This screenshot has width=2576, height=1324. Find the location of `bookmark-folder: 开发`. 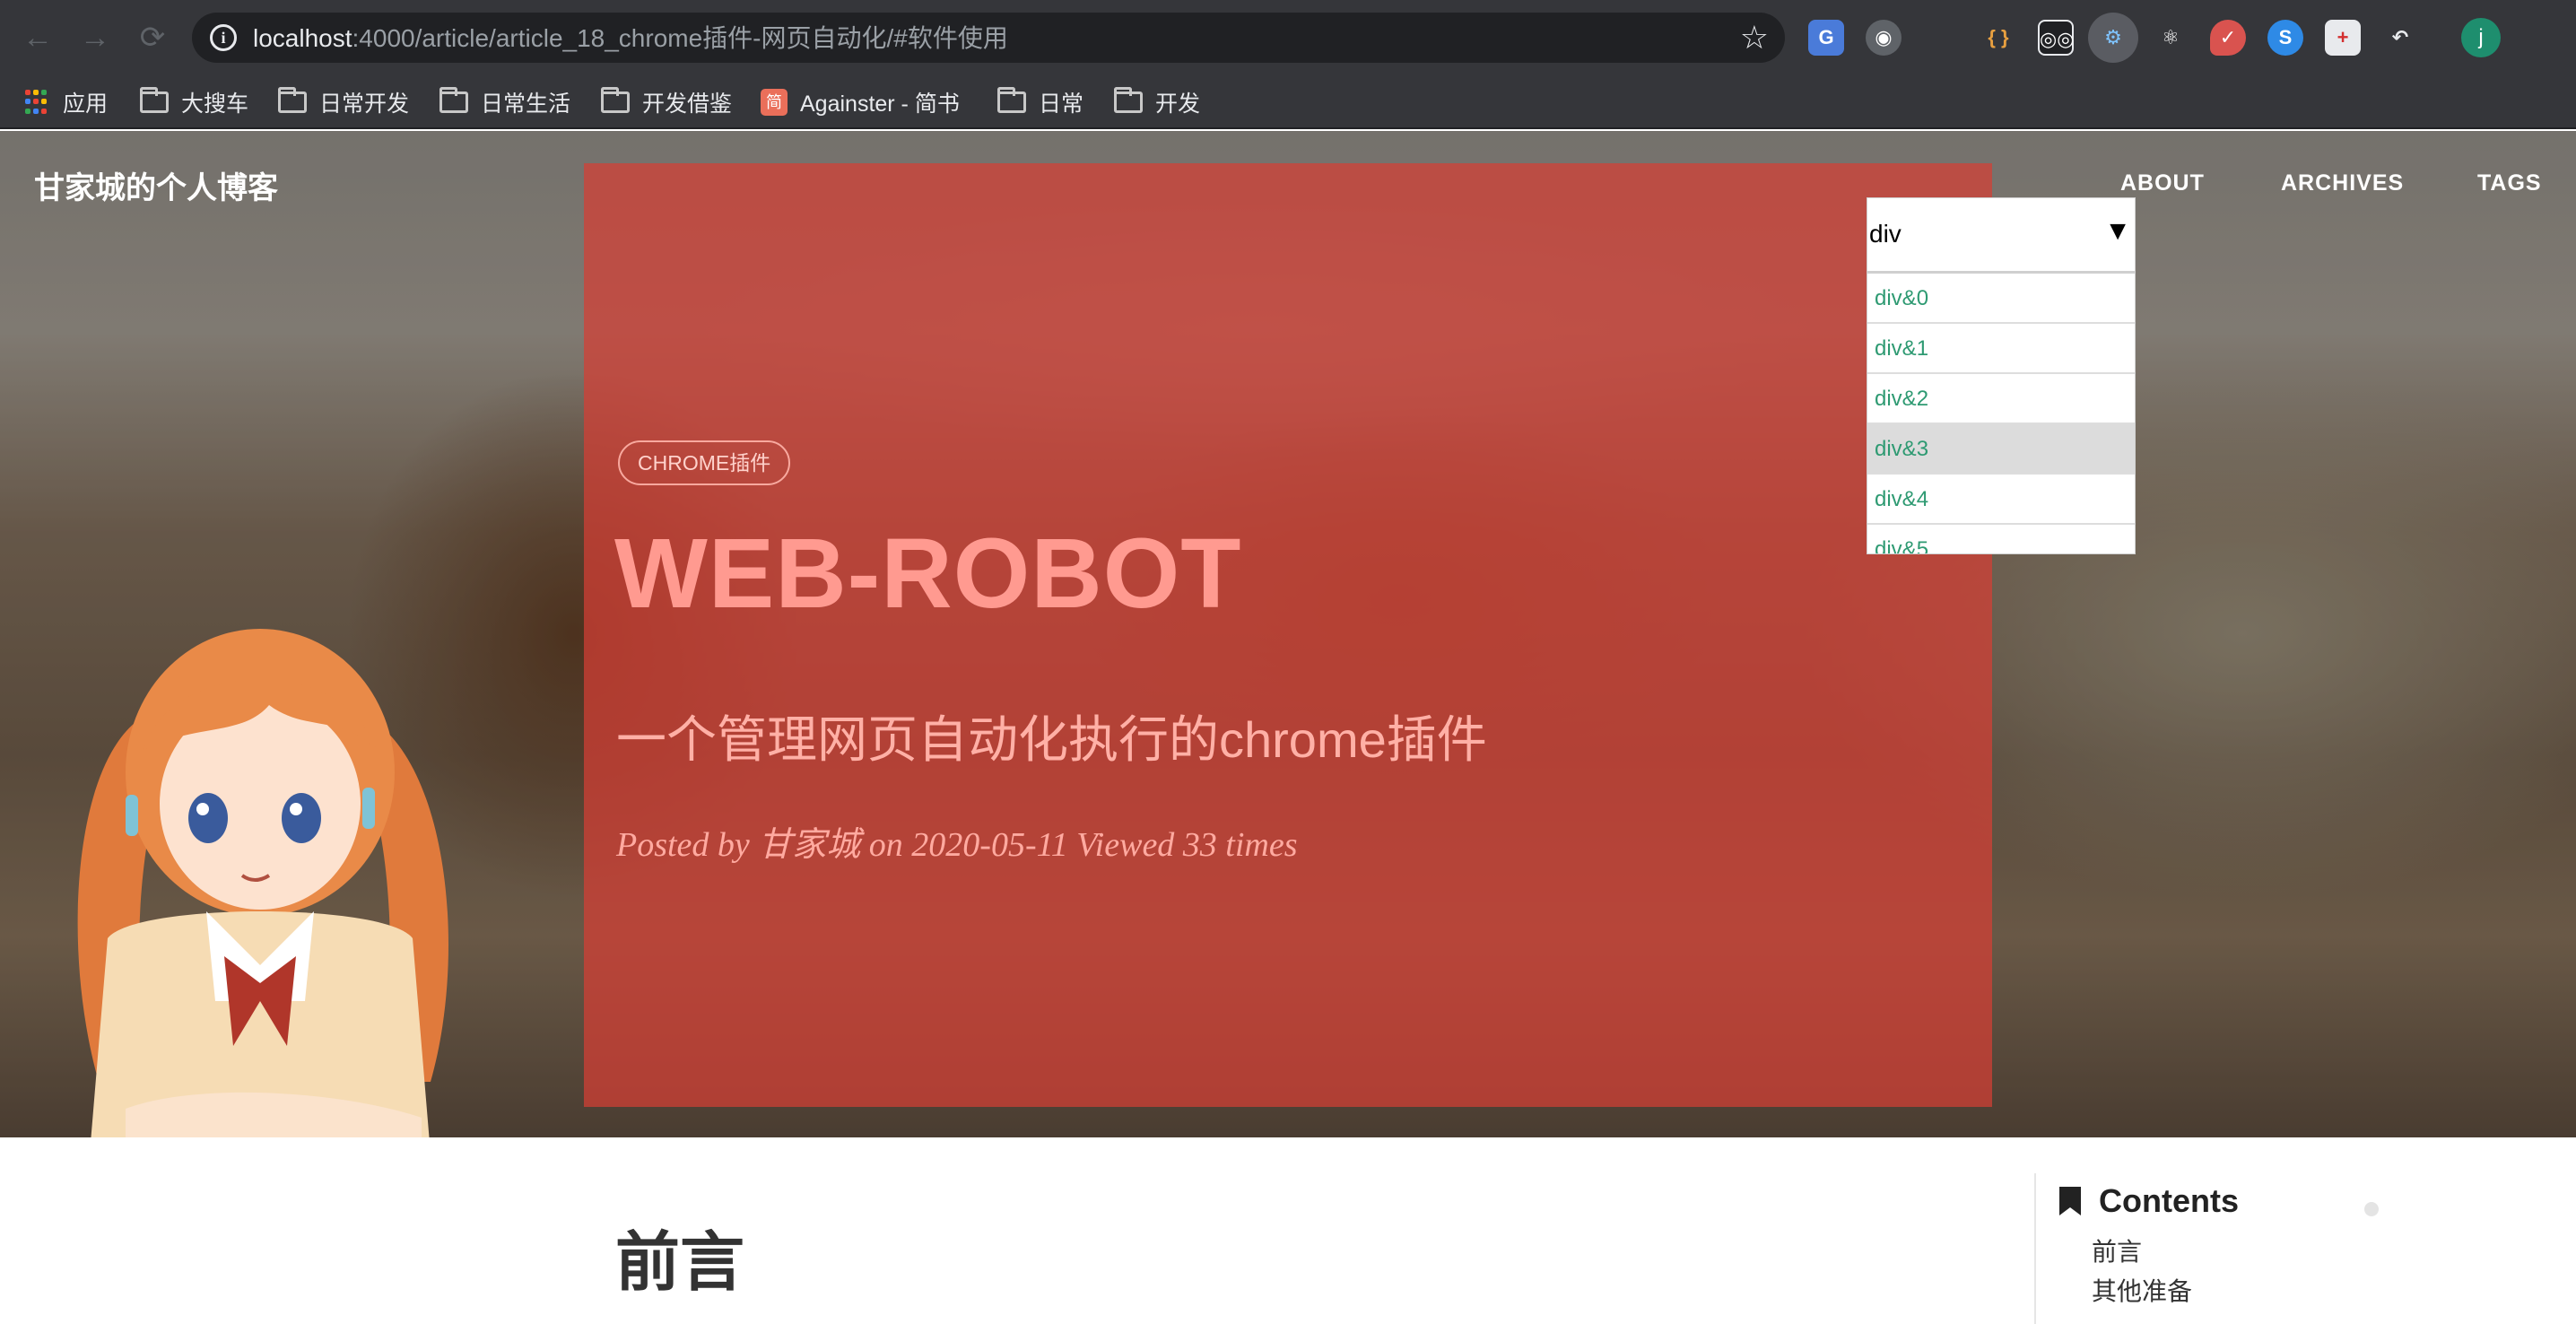

bookmark-folder: 开发 is located at coordinates (1157, 102).